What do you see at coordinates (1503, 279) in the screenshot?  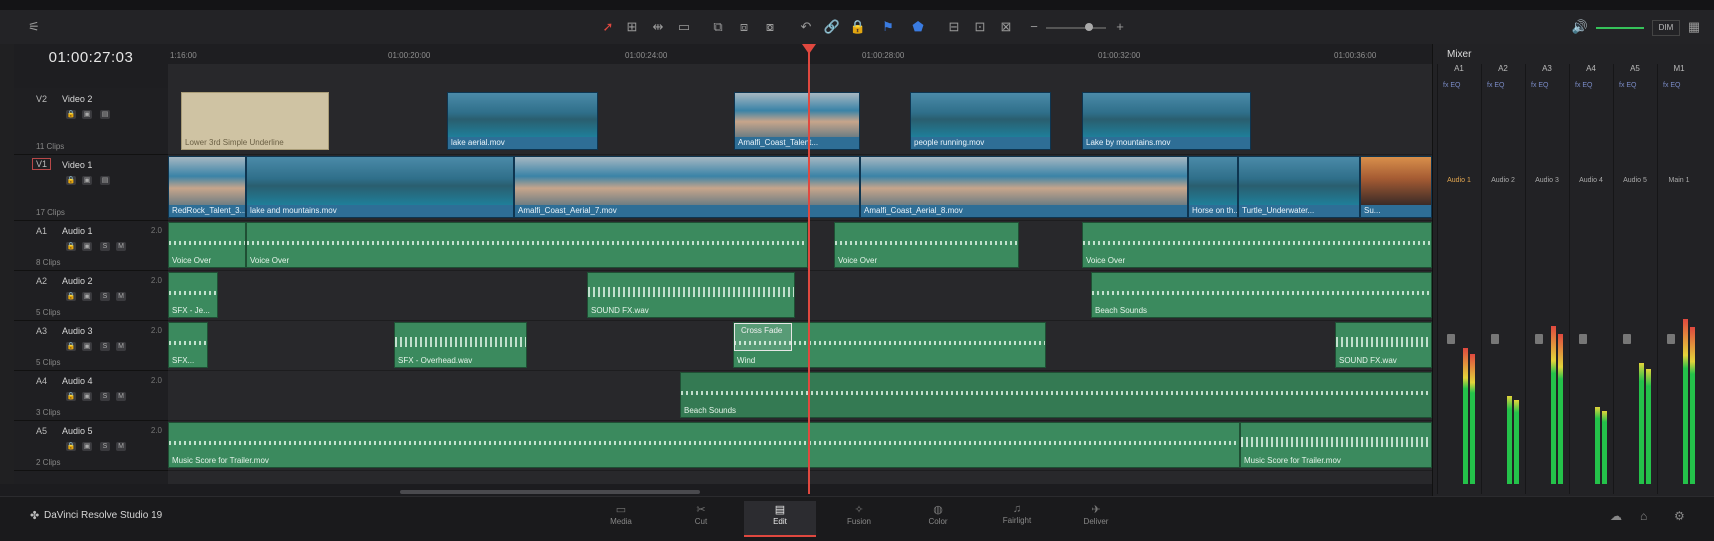 I see `mixer-channel-strip: A2 fx EQ Audio 2` at bounding box center [1503, 279].